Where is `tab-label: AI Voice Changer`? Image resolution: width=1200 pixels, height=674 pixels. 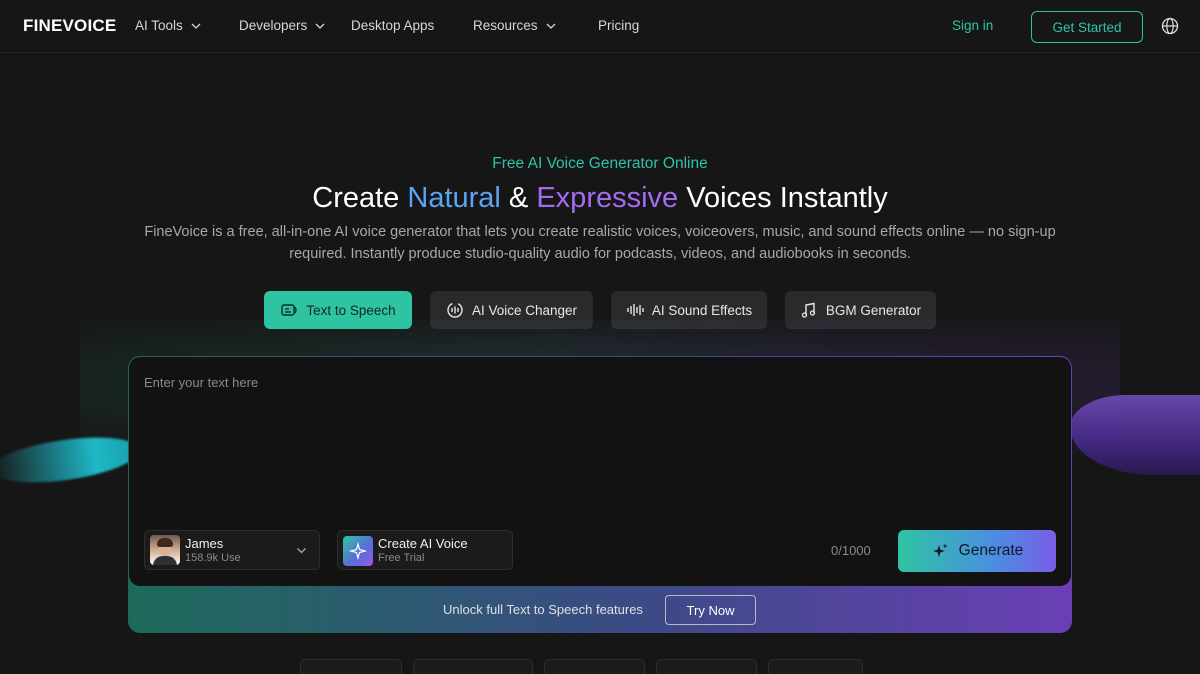 tab-label: AI Voice Changer is located at coordinates (524, 310).